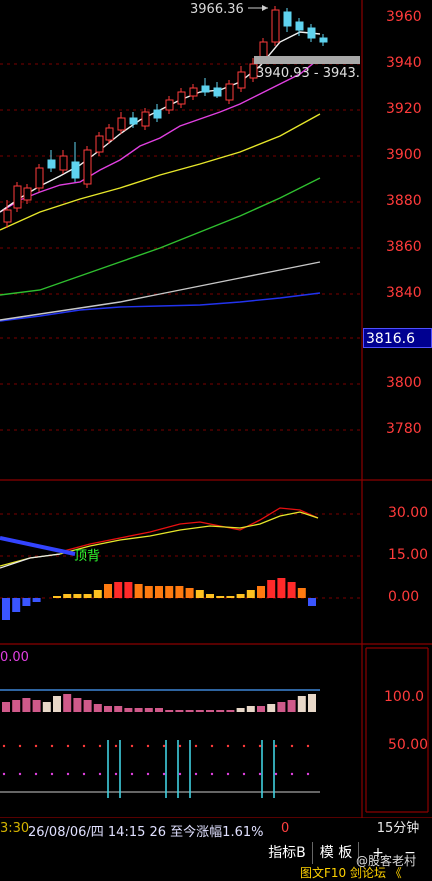  What do you see at coordinates (156, 760) in the screenshot?
I see `lower-dotted-levels` at bounding box center [156, 760].